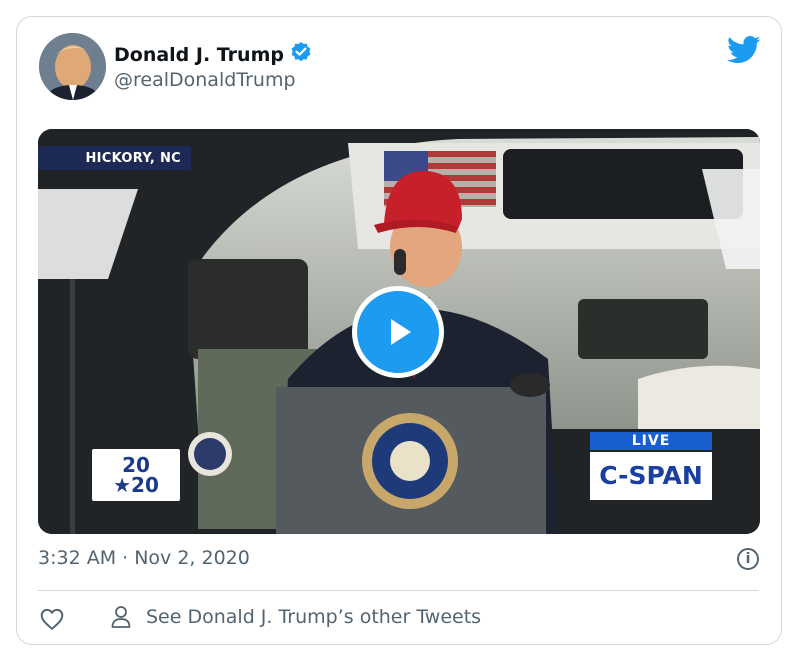  Describe the element at coordinates (314, 617) in the screenshot. I see `other-tweets-label: See Donald J. Trump’s other Tweets` at that location.